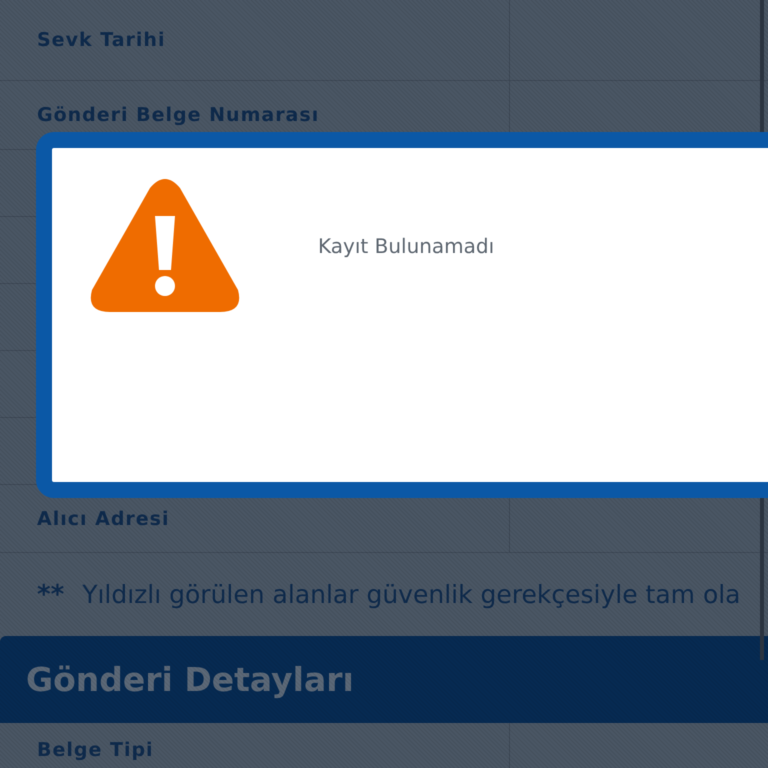  Describe the element at coordinates (165, 246) in the screenshot. I see `warning-icon` at that location.